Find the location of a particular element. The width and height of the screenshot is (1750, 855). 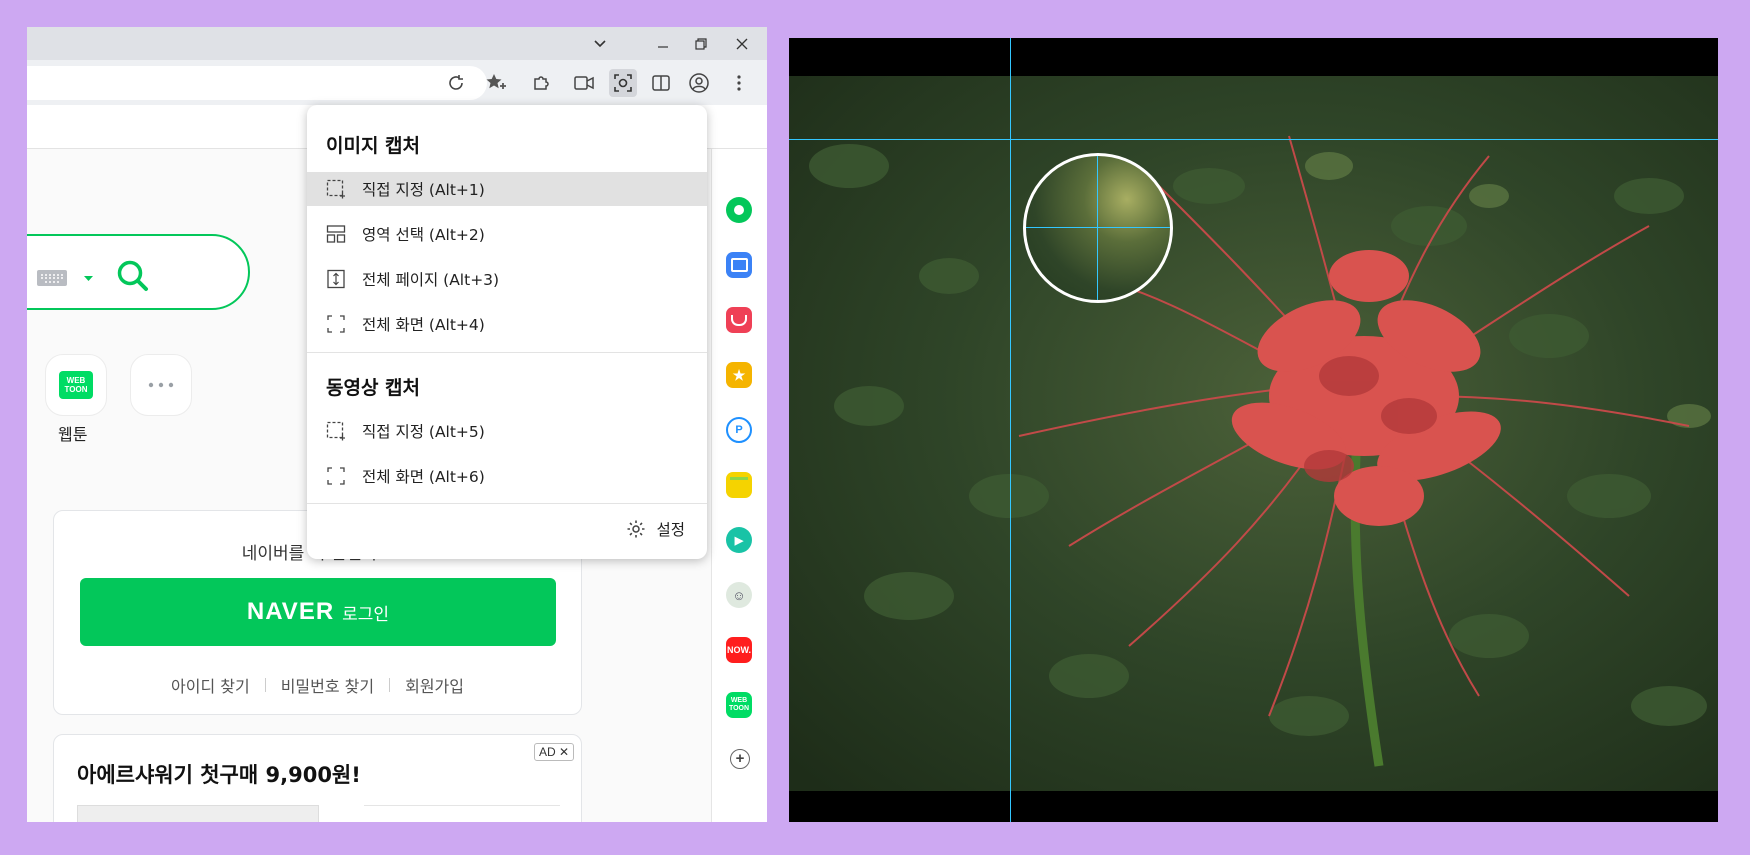

split-view-icon is located at coordinates (661, 83).